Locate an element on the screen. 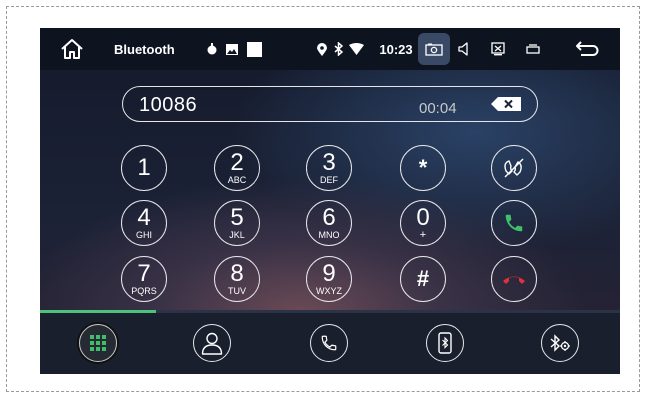 The height and width of the screenshot is (398, 647). status-time: 10:23 is located at coordinates (396, 49).